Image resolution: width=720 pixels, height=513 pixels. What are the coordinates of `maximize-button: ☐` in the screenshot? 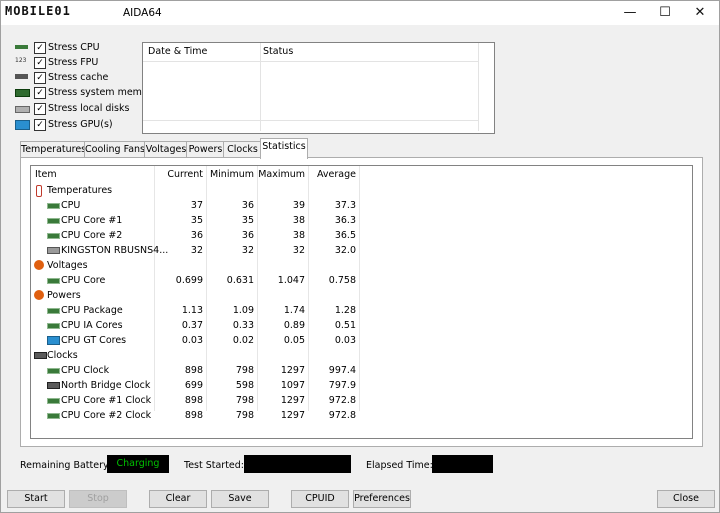 It's located at (665, 13).